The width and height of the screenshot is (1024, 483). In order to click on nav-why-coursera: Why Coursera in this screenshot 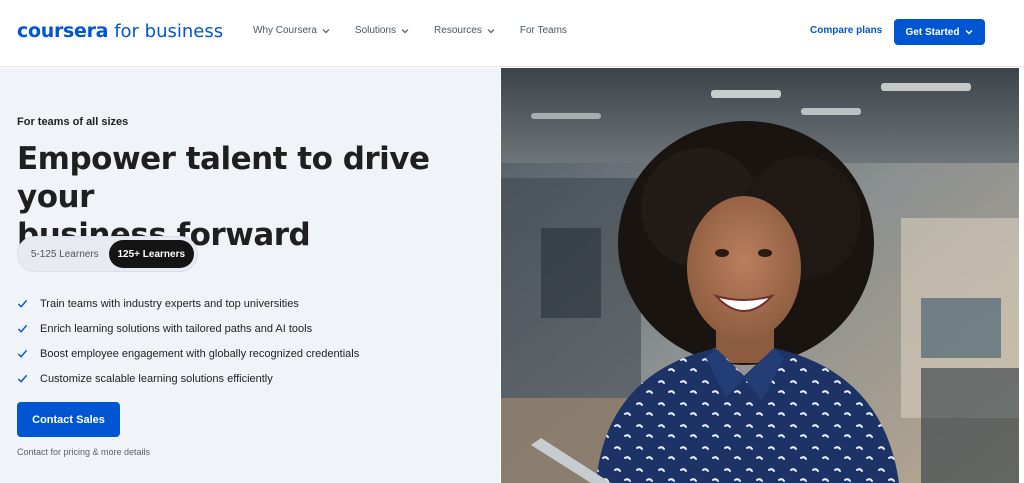, I will do `click(291, 30)`.